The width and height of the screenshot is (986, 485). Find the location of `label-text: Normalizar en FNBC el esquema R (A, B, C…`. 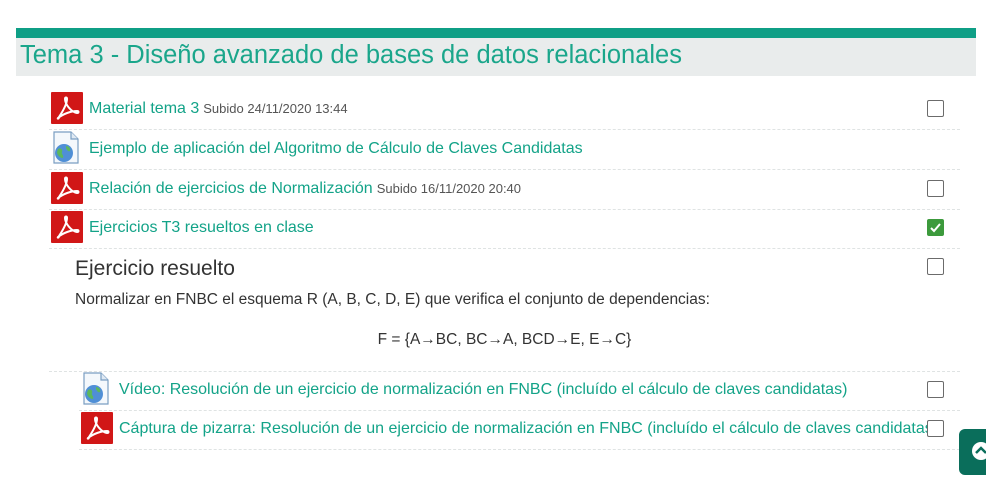

label-text: Normalizar en FNBC el esquema R (A, B, C… is located at coordinates (392, 299).